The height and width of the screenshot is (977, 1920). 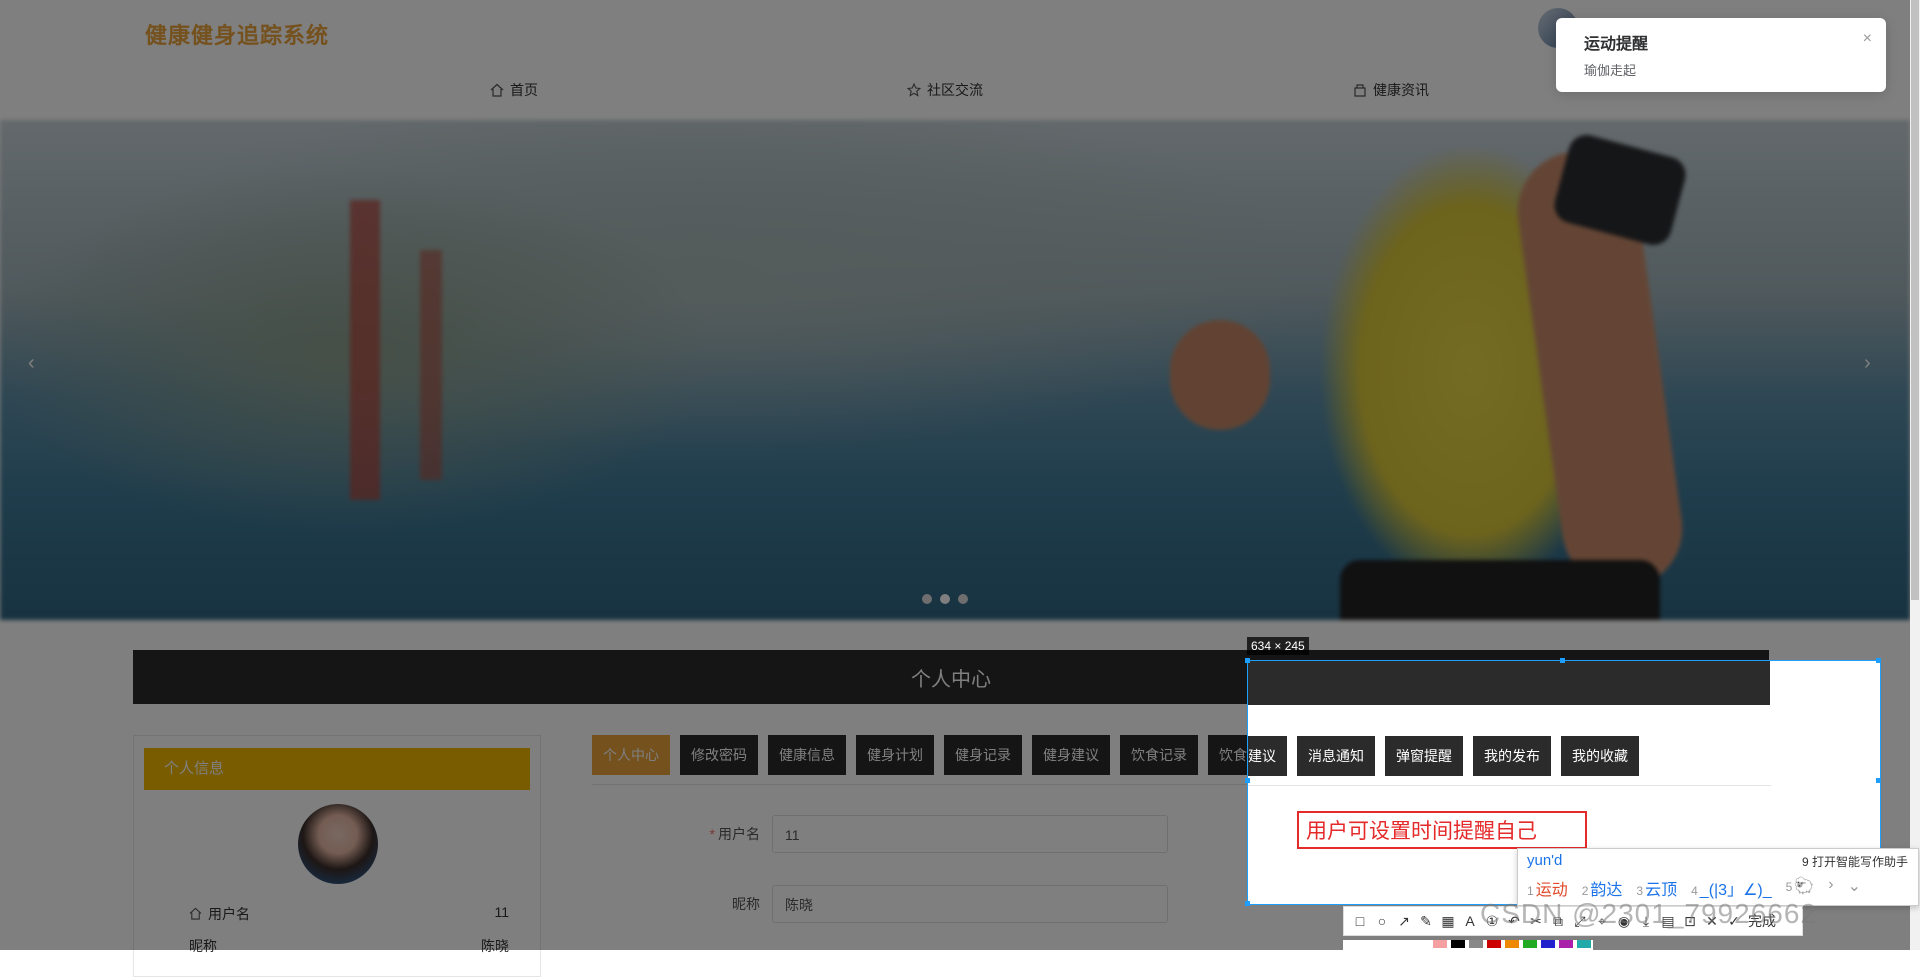 I want to click on close-icon: ×, so click(x=1867, y=39).